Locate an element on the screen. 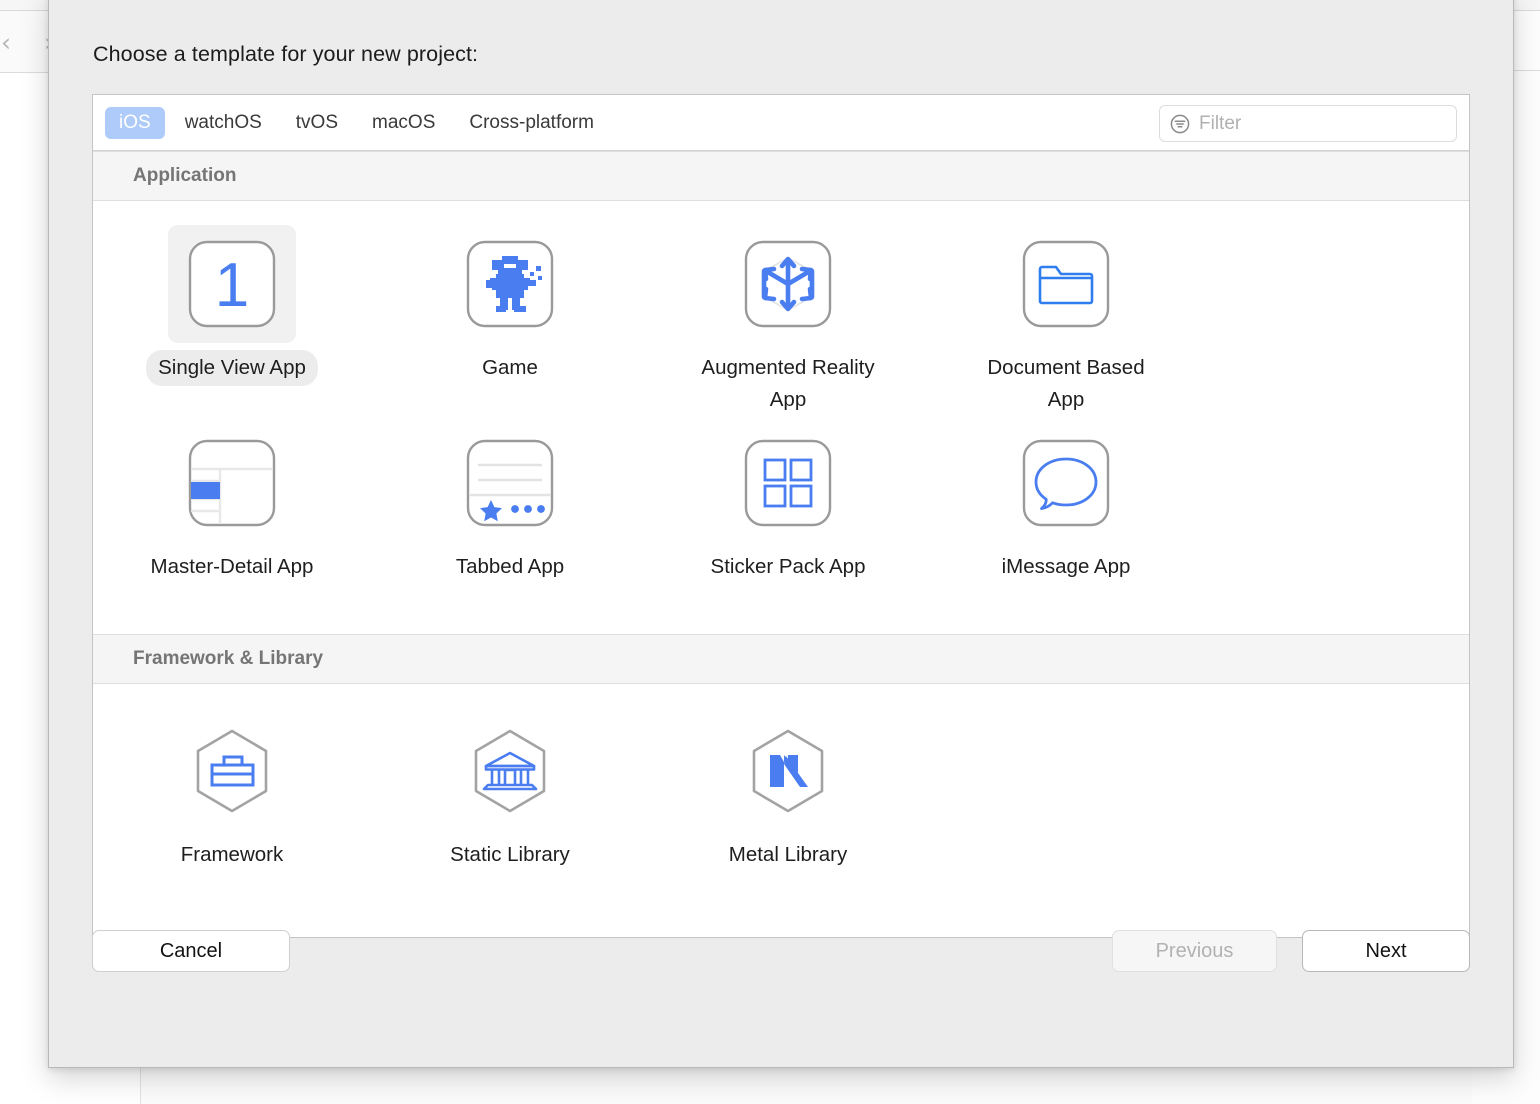  template-label: Master-Detail App is located at coordinates (232, 566).